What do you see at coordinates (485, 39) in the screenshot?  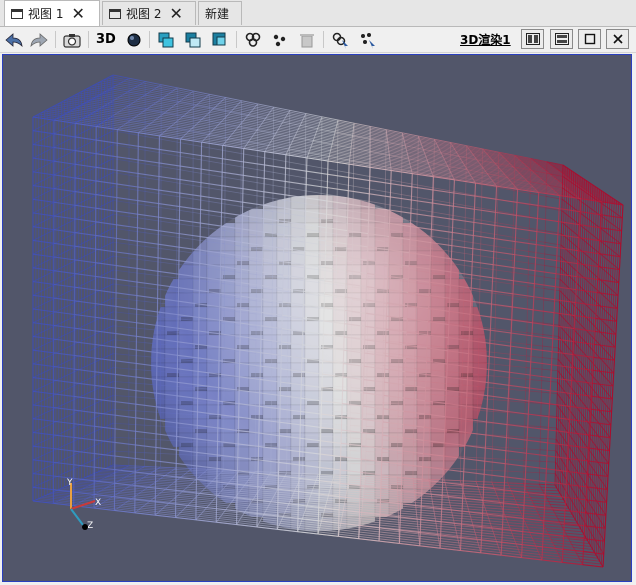 I see `render-view-label: 3D渲染1` at bounding box center [485, 39].